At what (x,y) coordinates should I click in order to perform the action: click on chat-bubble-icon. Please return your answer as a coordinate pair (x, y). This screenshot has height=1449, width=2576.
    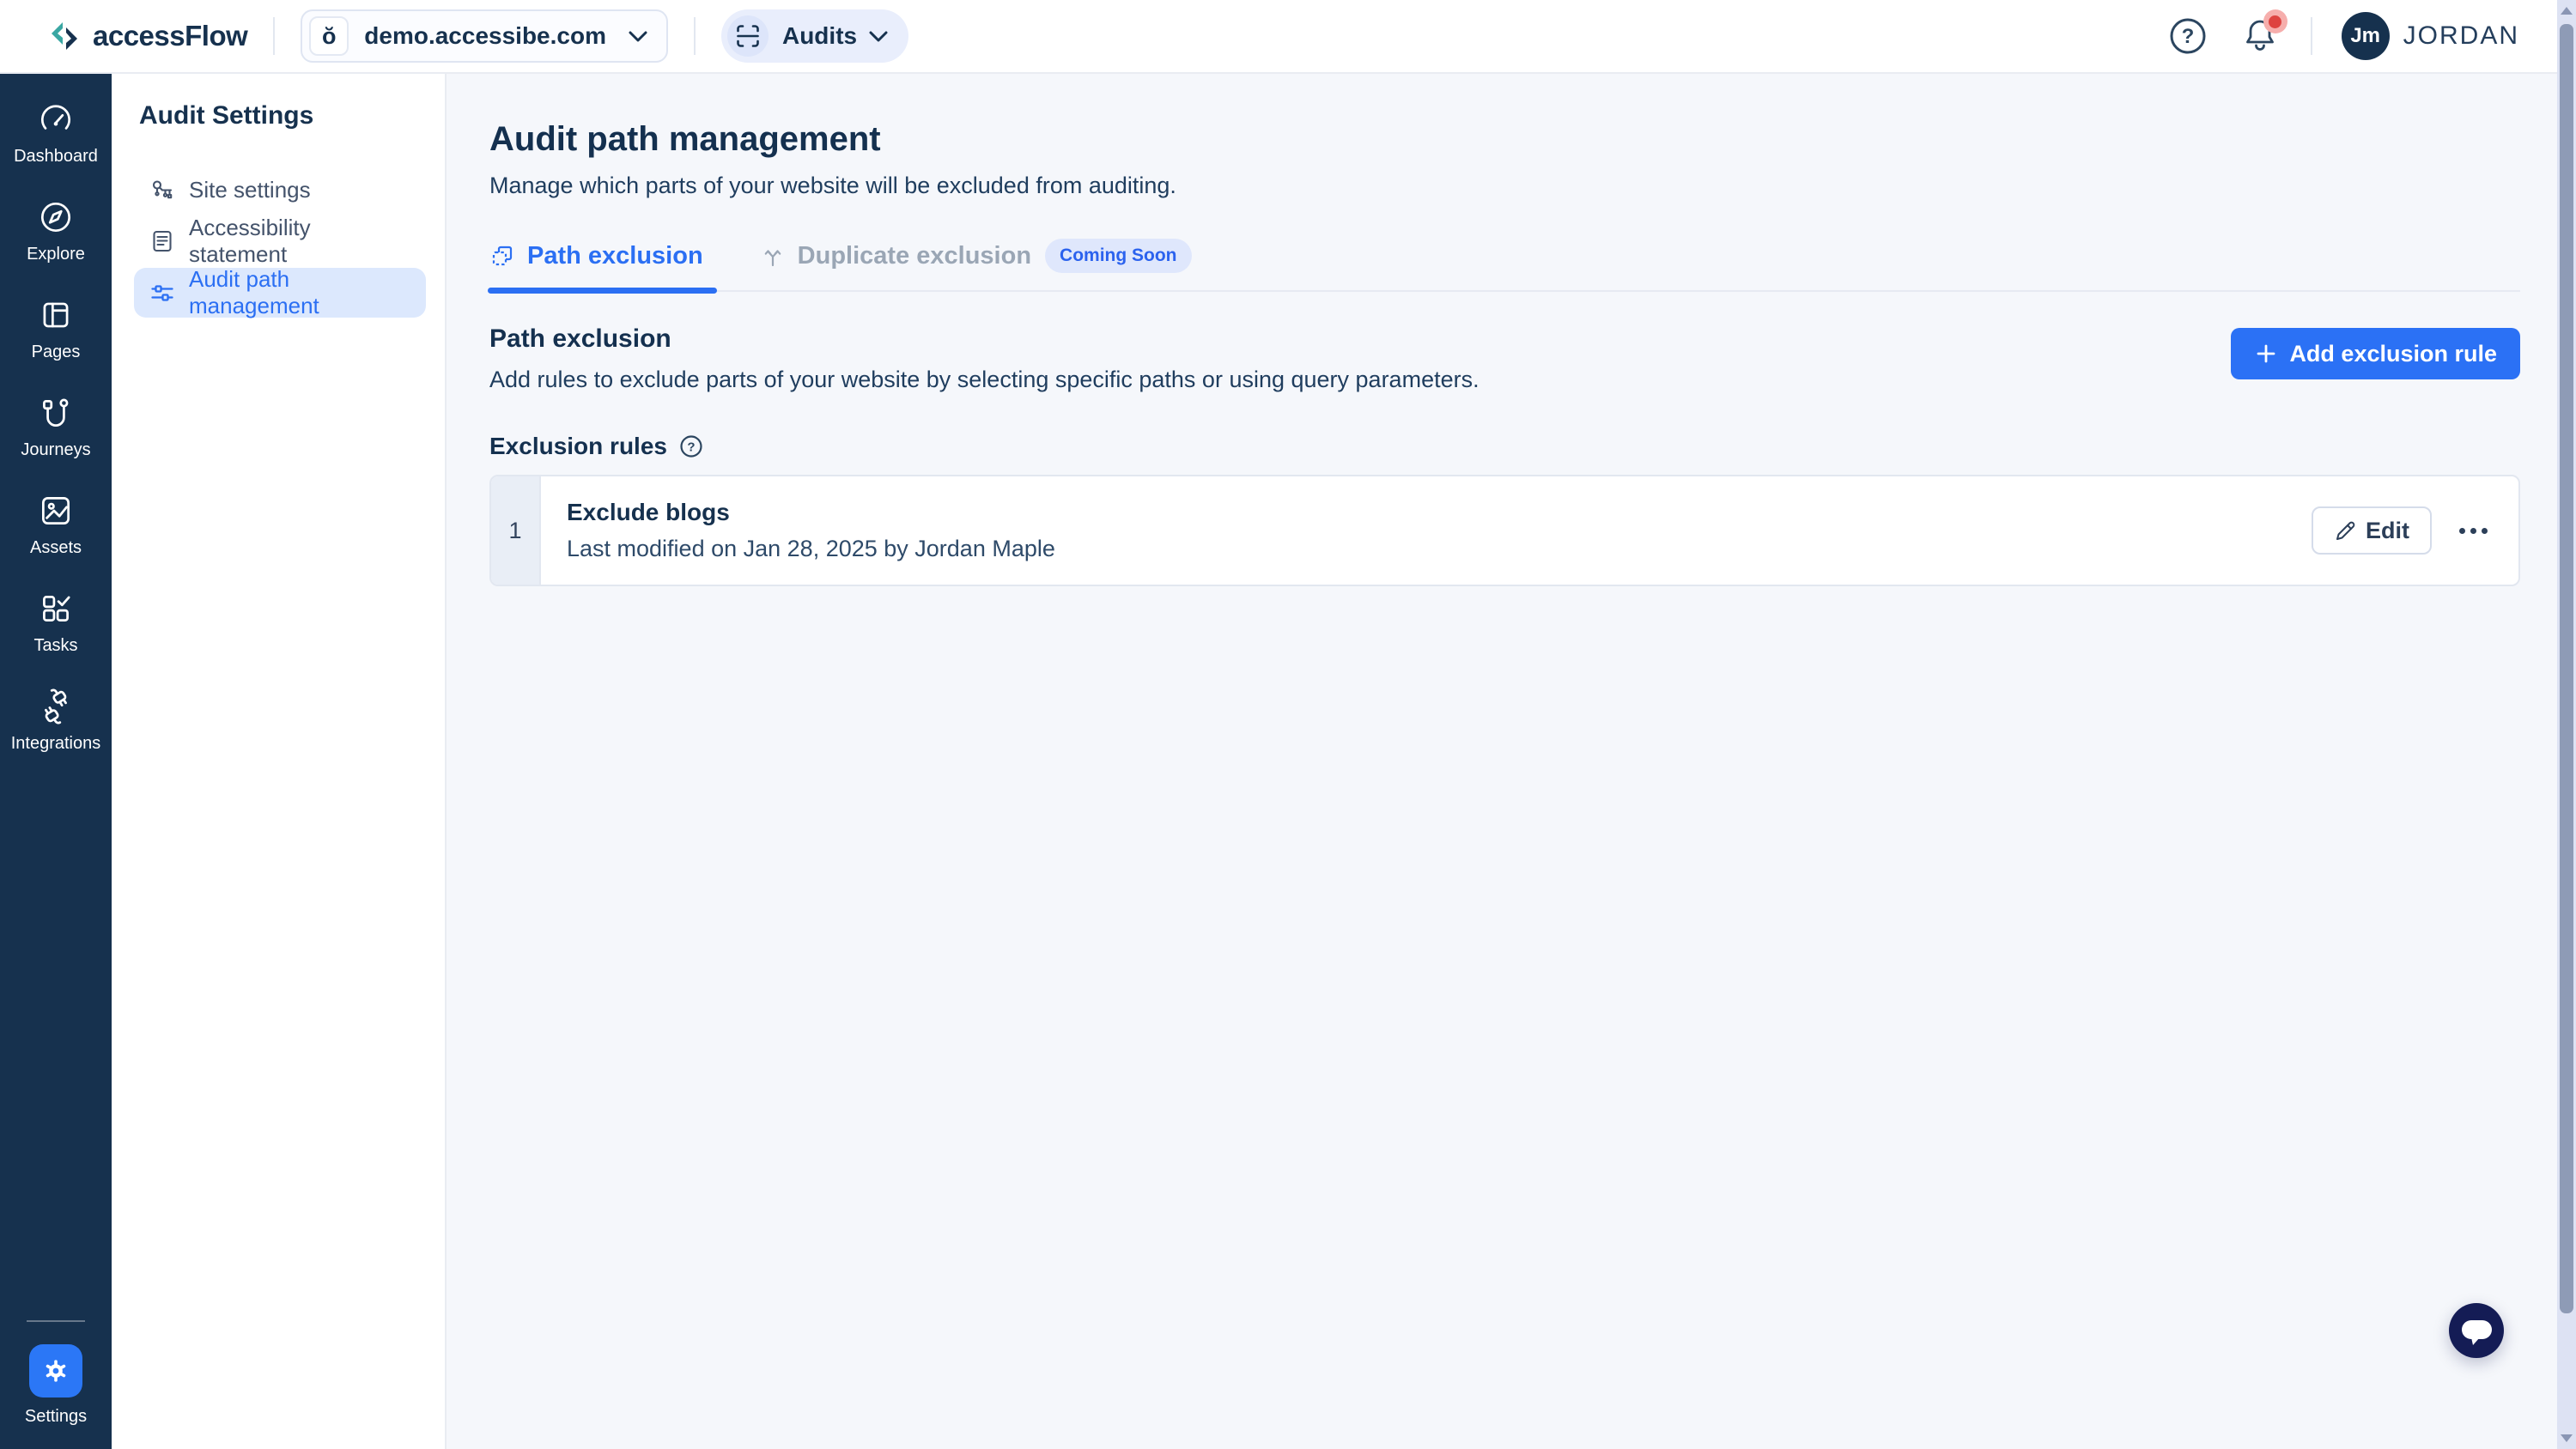
    Looking at the image, I should click on (2477, 1332).